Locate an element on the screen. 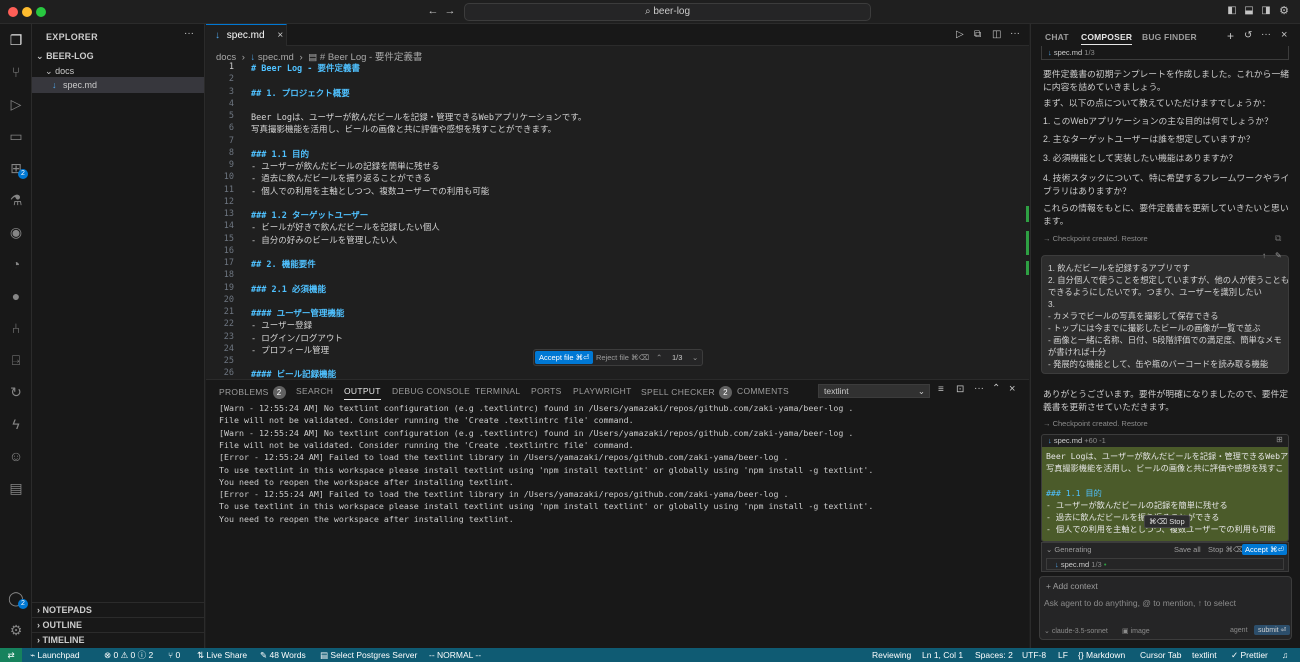  panel-tab-output: OUTPUT is located at coordinates (362, 393).